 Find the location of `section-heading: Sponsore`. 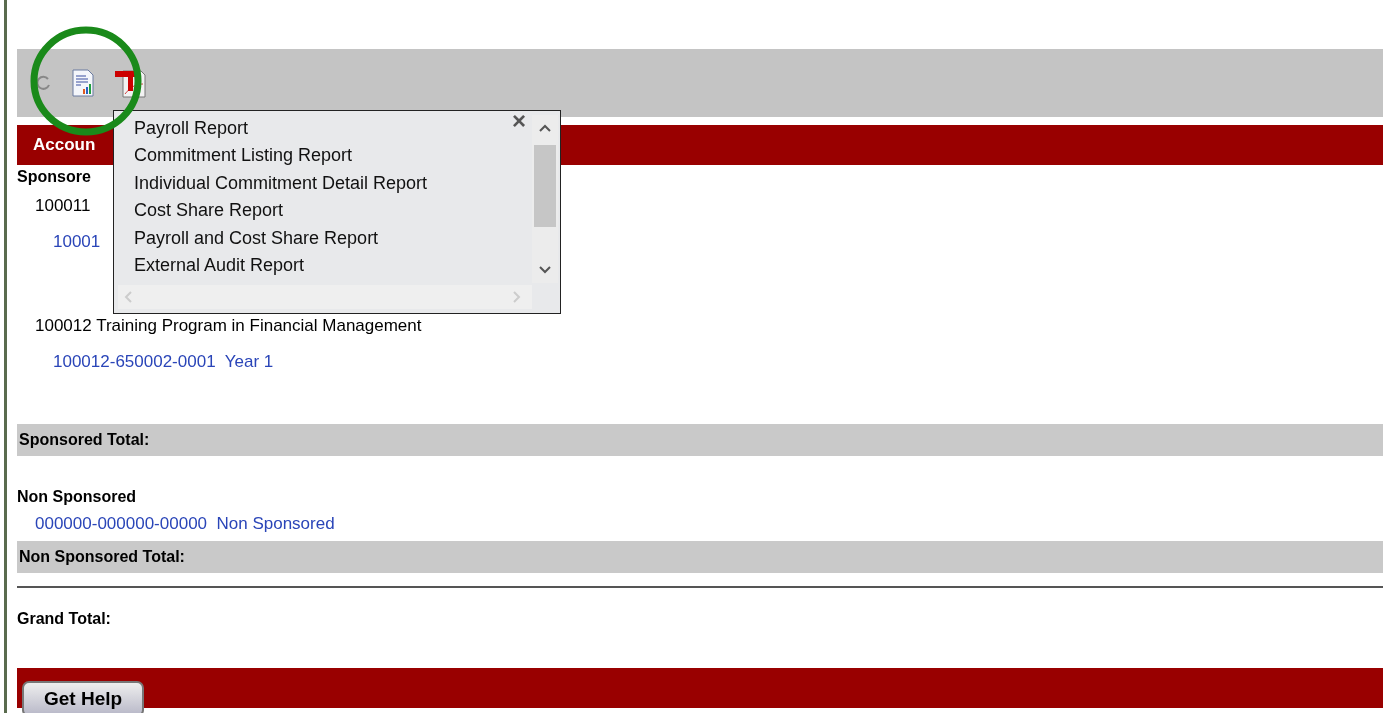

section-heading: Sponsore is located at coordinates (54, 176).